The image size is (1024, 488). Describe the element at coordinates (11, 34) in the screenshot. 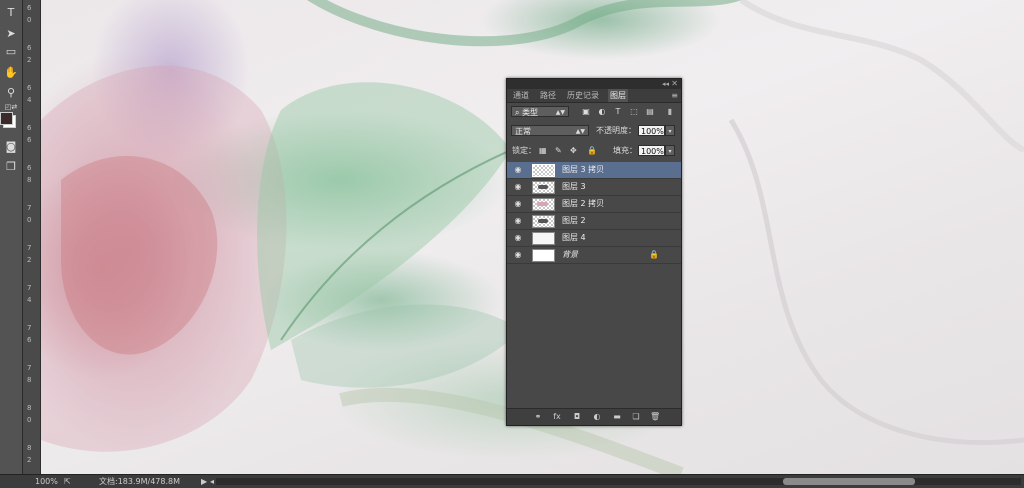

I see `path-select-tool-icon: ➤` at that location.